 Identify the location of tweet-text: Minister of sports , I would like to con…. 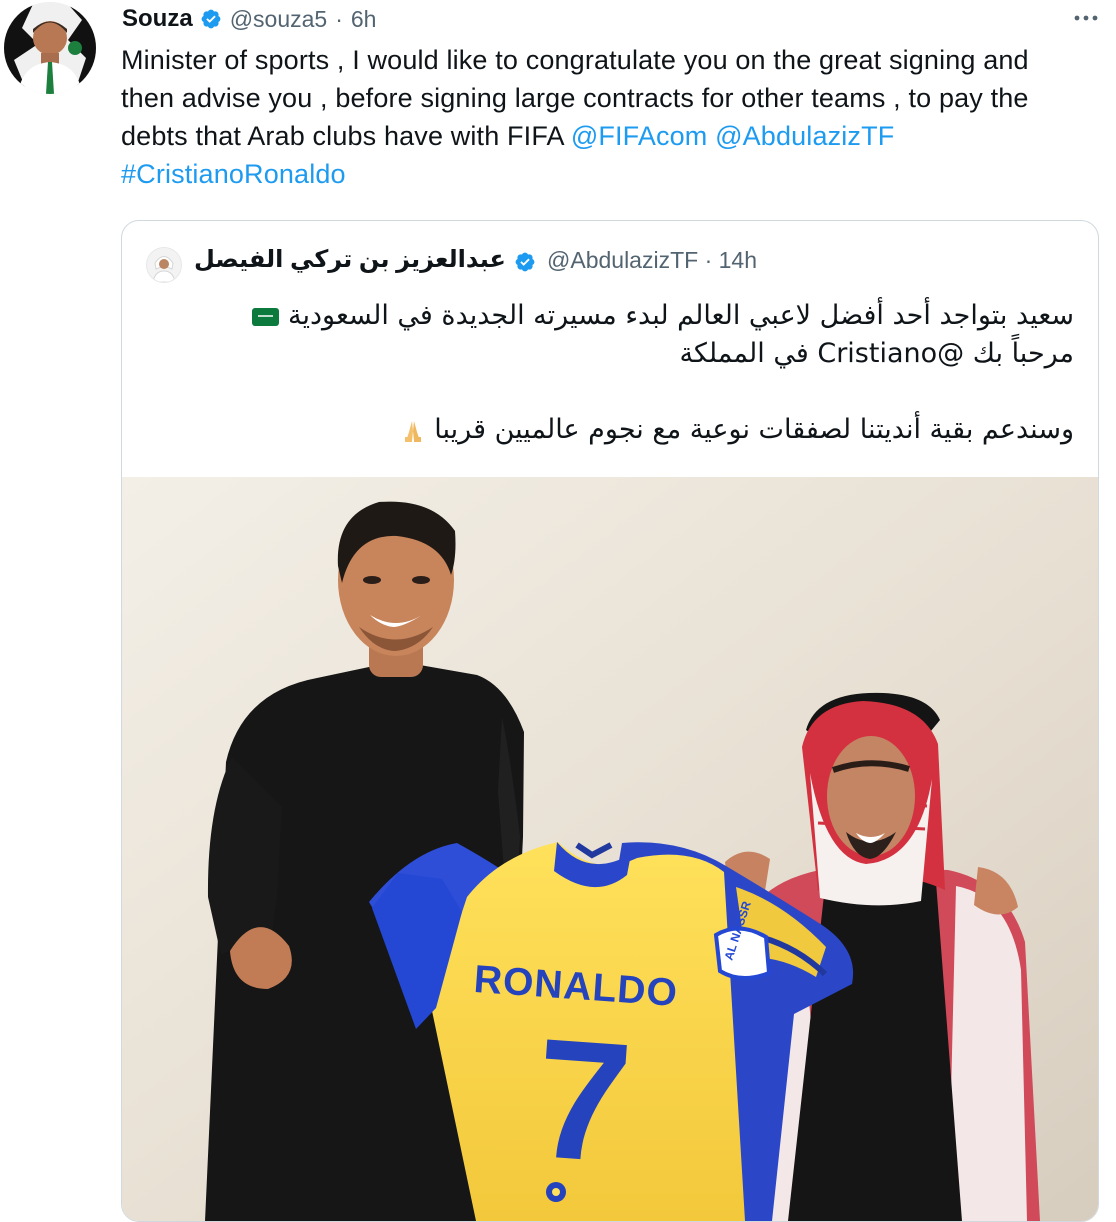
(611, 117).